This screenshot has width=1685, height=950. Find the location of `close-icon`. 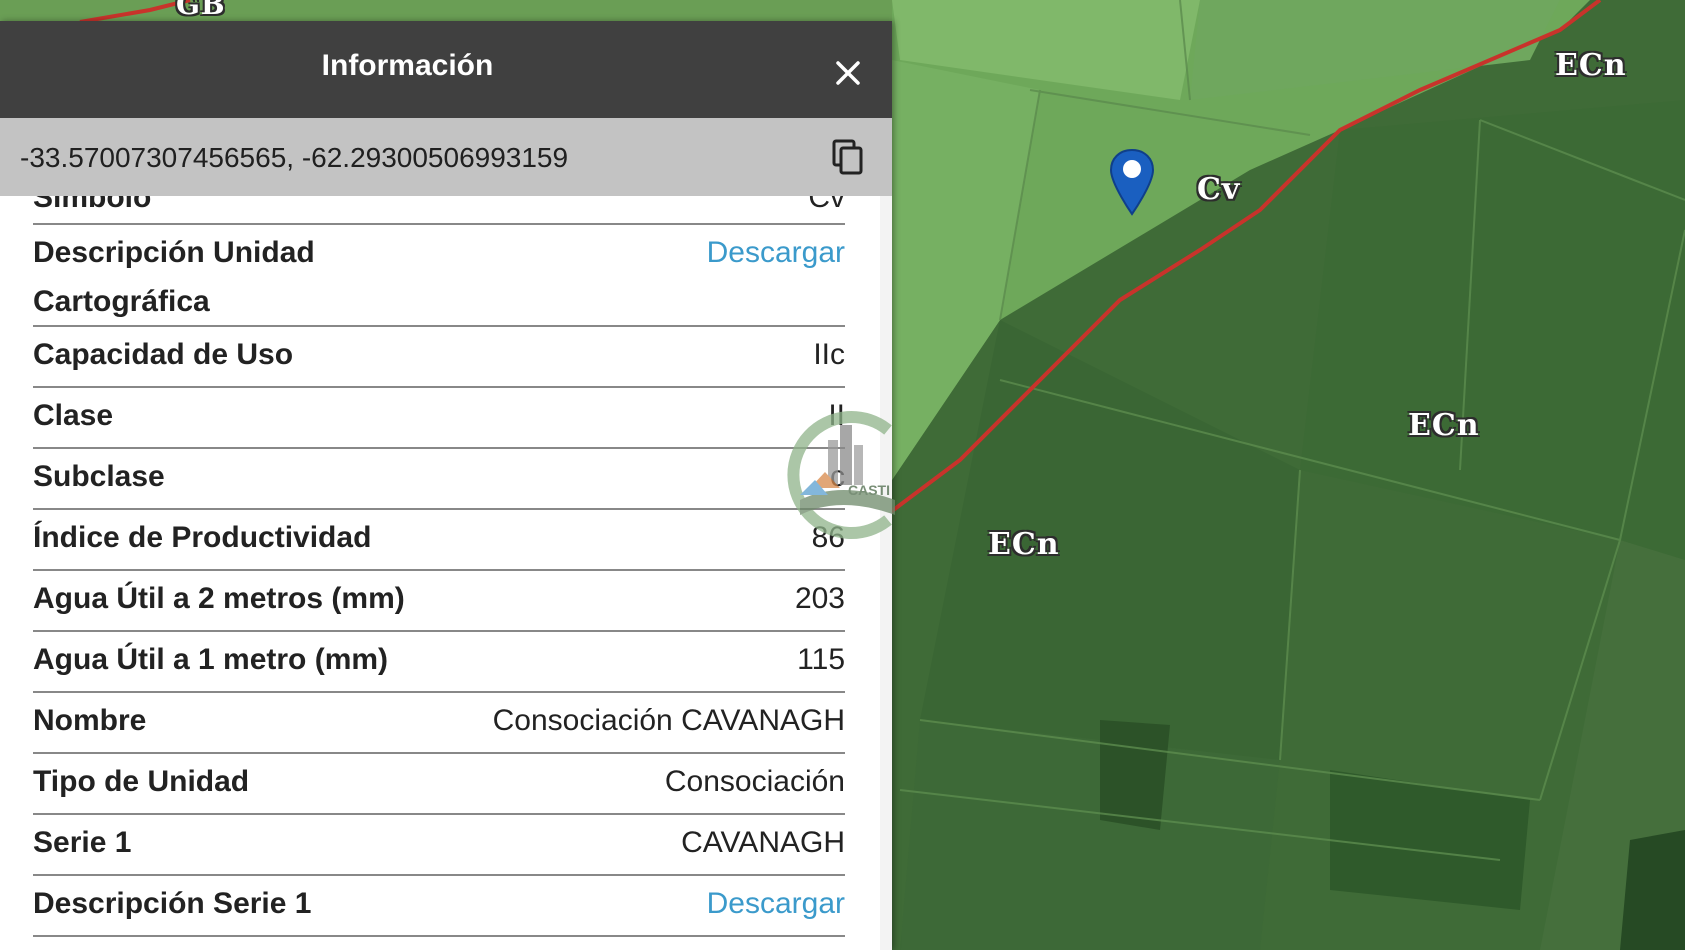

close-icon is located at coordinates (848, 73).